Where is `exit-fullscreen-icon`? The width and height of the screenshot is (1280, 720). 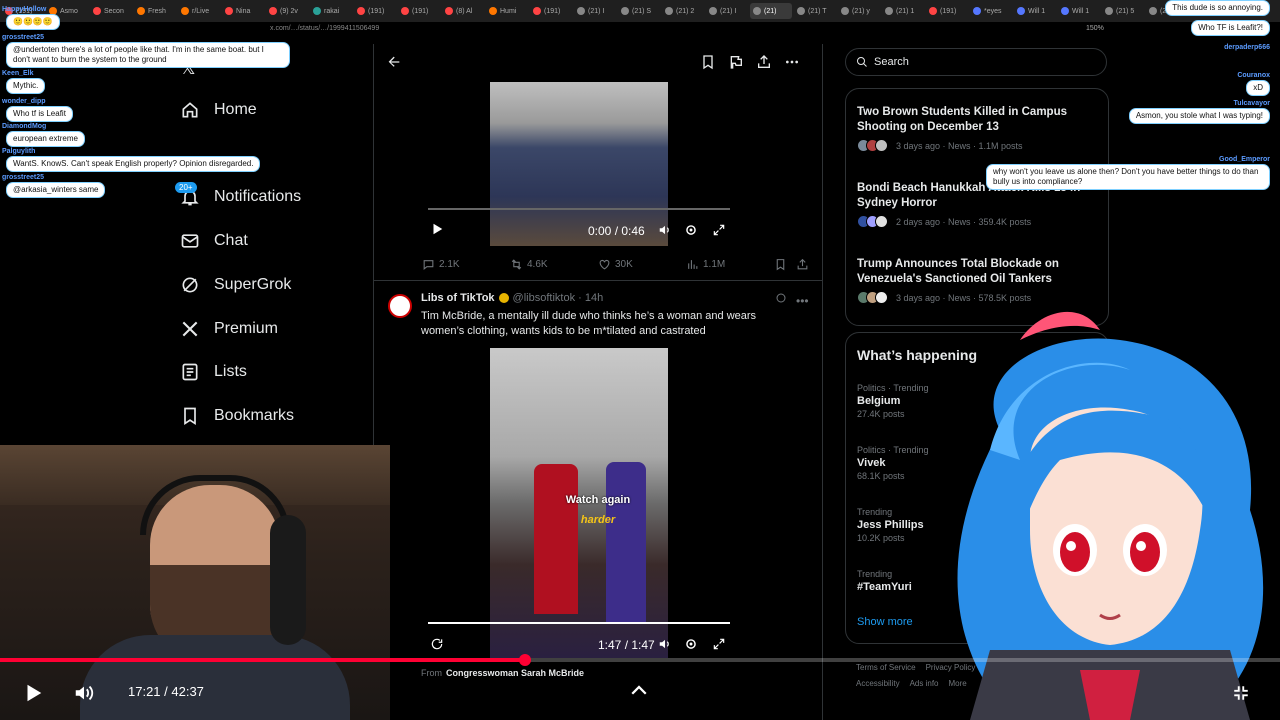
exit-fullscreen-icon is located at coordinates (1241, 693).